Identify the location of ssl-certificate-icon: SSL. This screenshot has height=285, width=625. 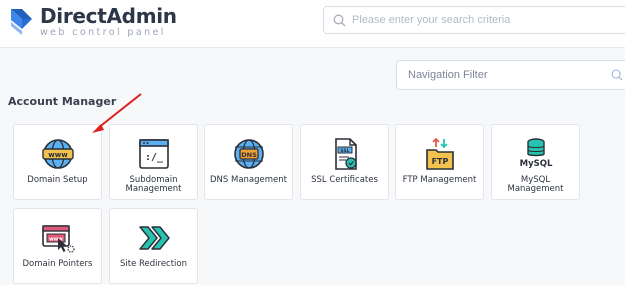
(345, 154).